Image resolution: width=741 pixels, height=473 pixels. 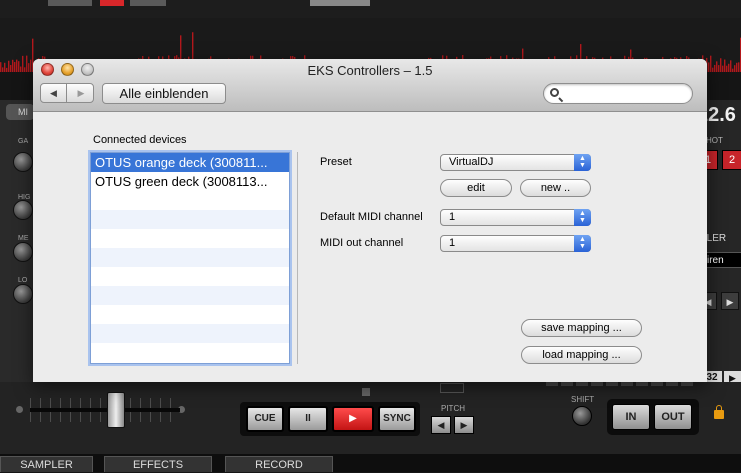 What do you see at coordinates (19, 409) in the screenshot?
I see `crossfader-left-dot` at bounding box center [19, 409].